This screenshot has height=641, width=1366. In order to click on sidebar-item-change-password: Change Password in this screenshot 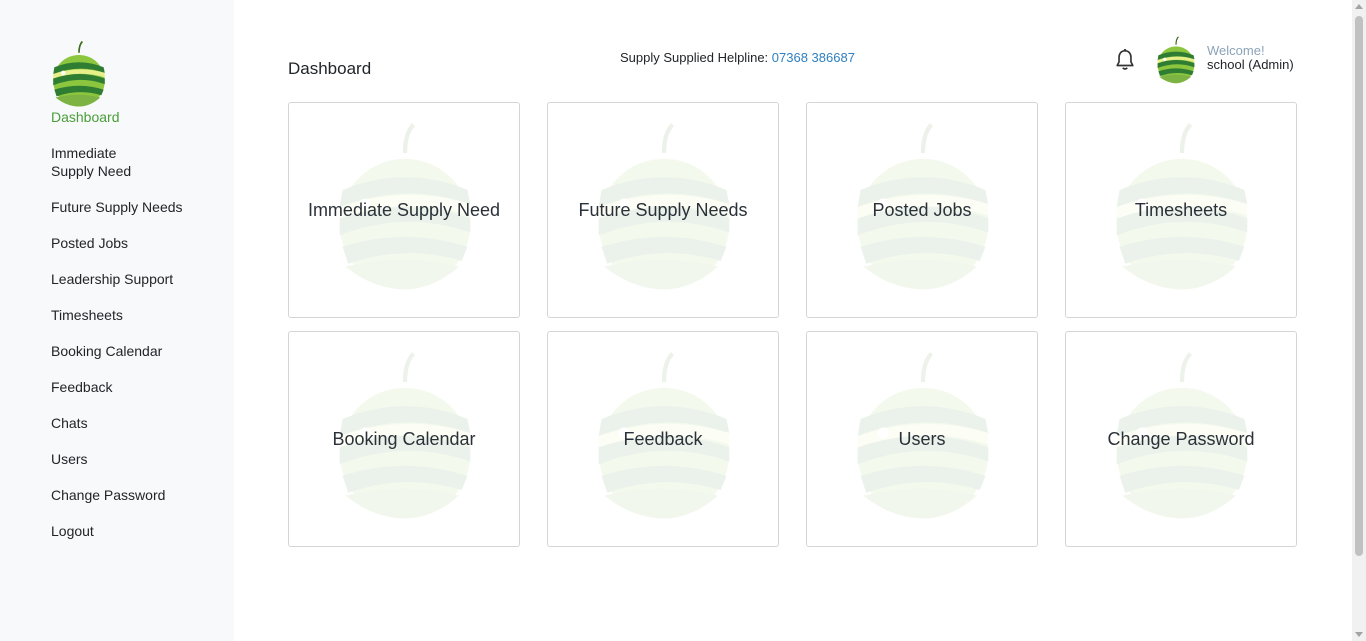, I will do `click(108, 495)`.